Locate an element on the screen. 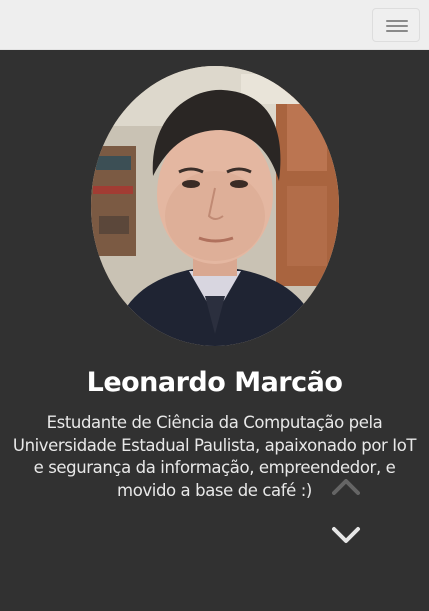  menu-toggle-button is located at coordinates (396, 25).